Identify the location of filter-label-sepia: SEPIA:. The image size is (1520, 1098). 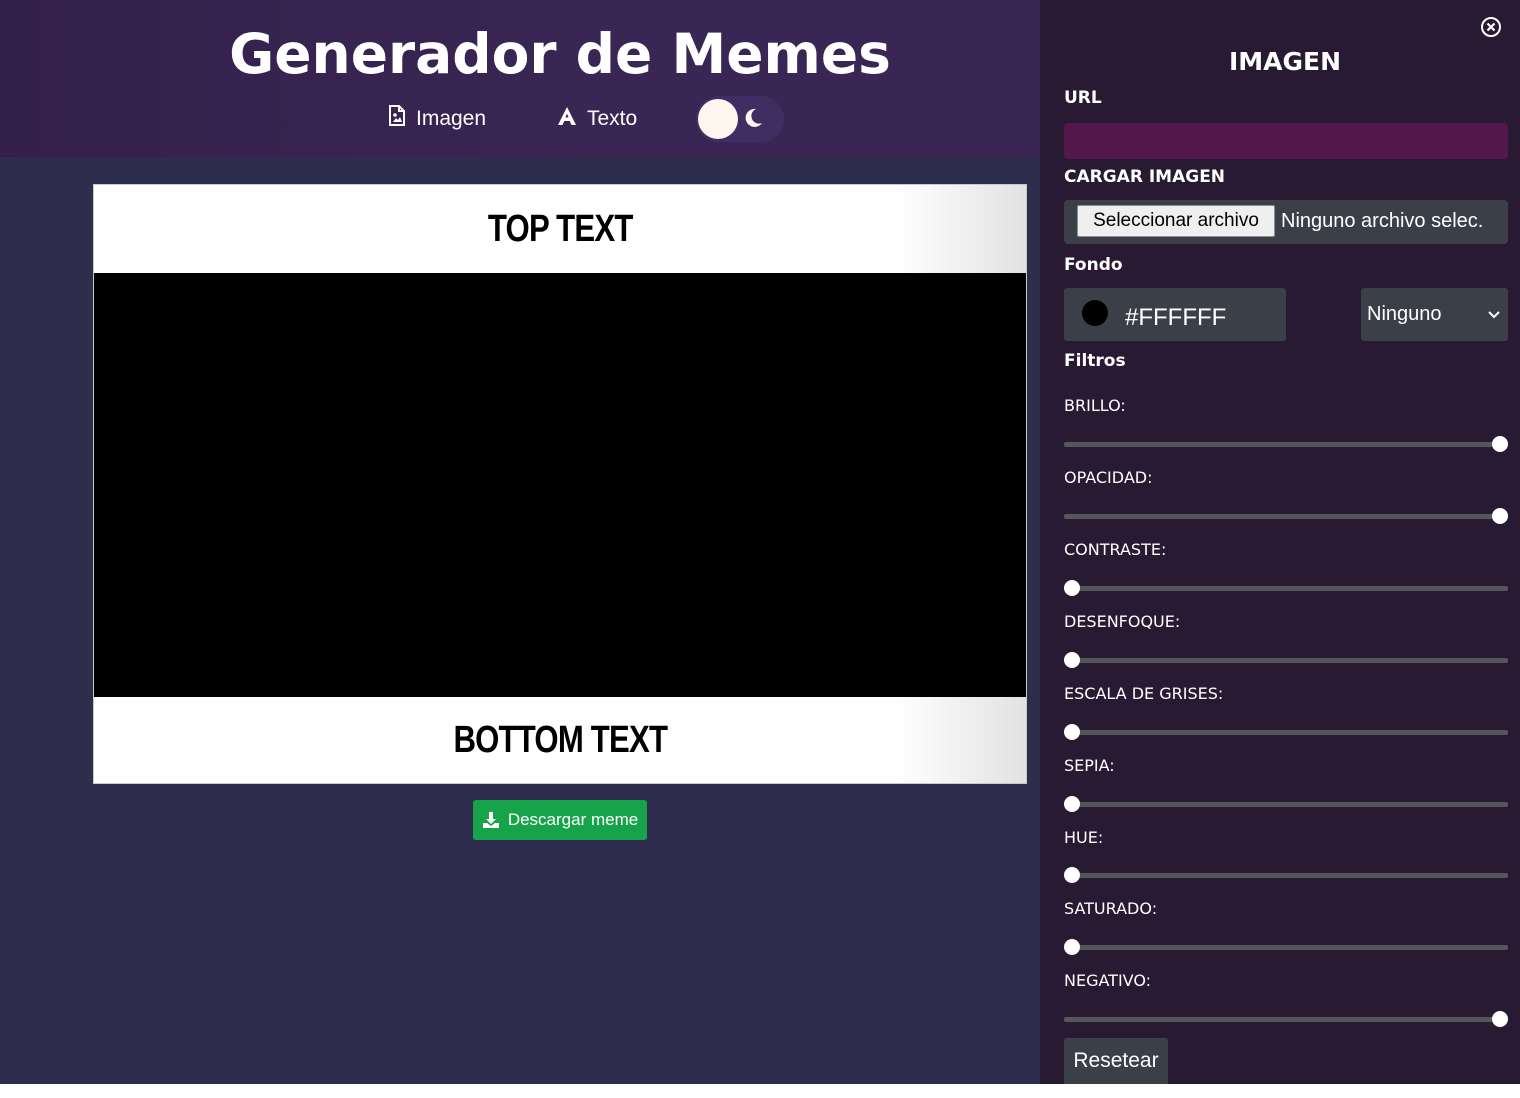
(1089, 765).